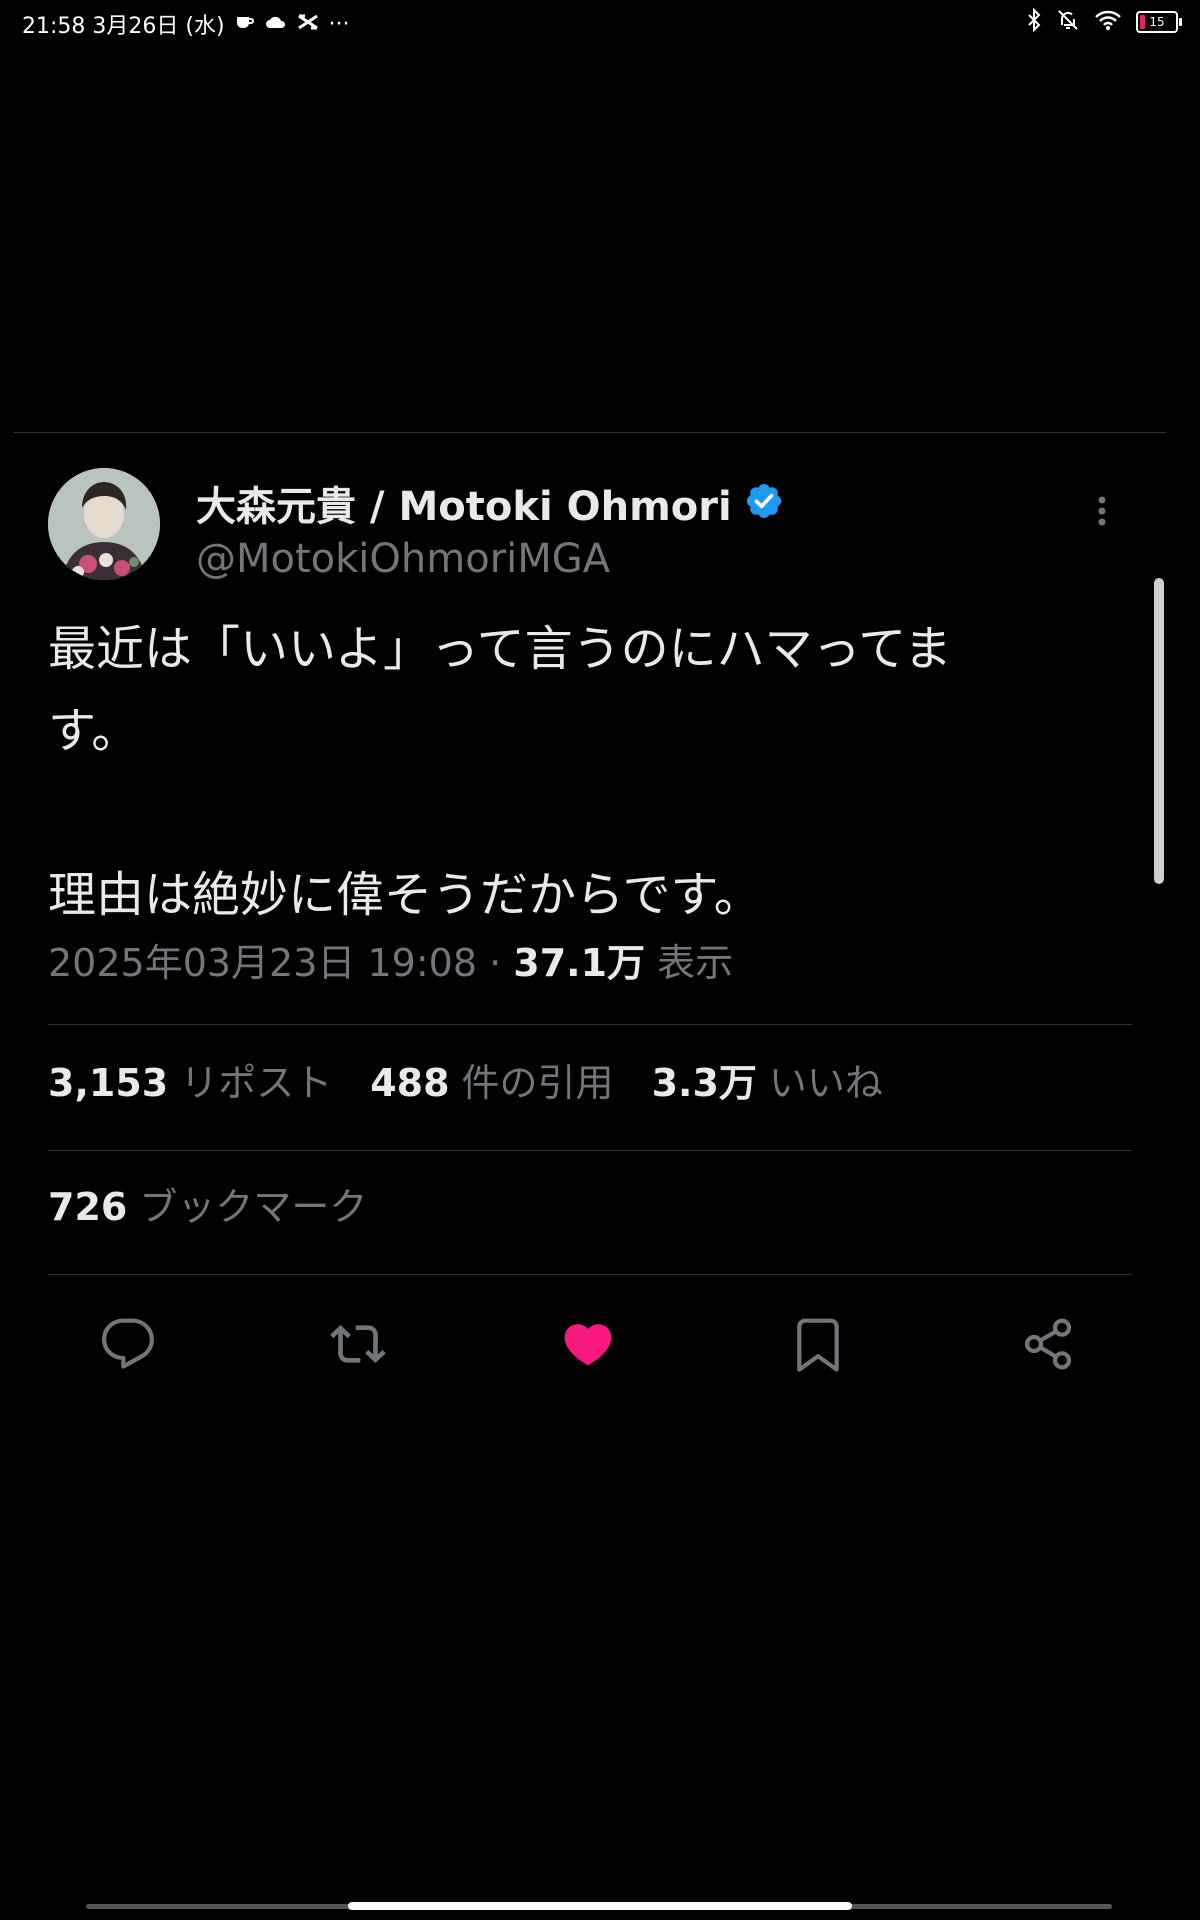 Image resolution: width=1200 pixels, height=1920 pixels. Describe the element at coordinates (537, 1083) in the screenshot. I see `quotes-label: 件の引用` at that location.